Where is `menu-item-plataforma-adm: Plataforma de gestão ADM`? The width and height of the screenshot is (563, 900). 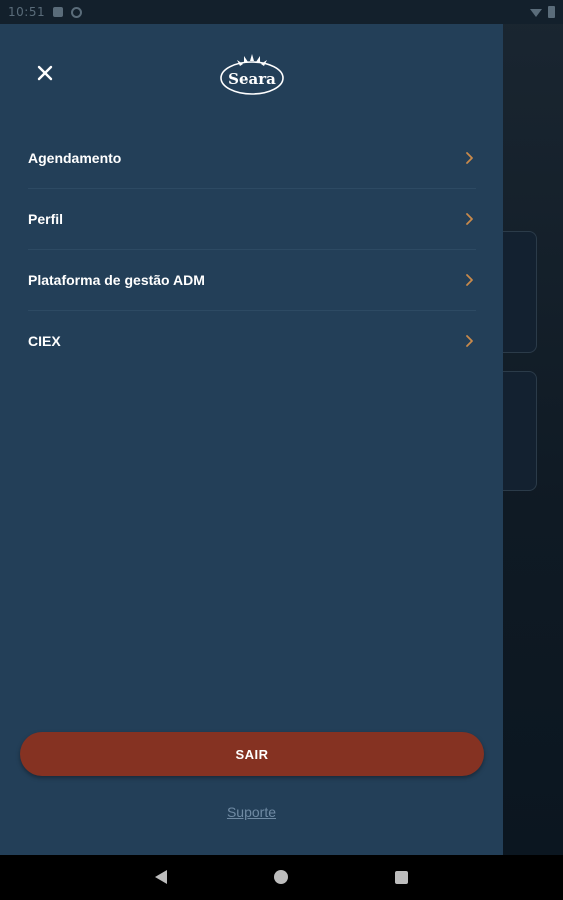 menu-item-plataforma-adm: Plataforma de gestão ADM is located at coordinates (252, 280).